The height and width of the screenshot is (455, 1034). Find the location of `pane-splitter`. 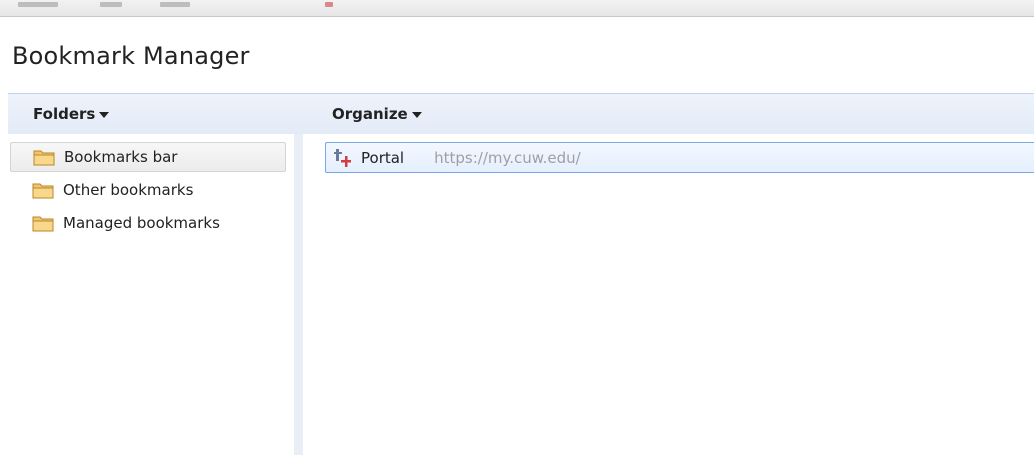

pane-splitter is located at coordinates (298, 294).